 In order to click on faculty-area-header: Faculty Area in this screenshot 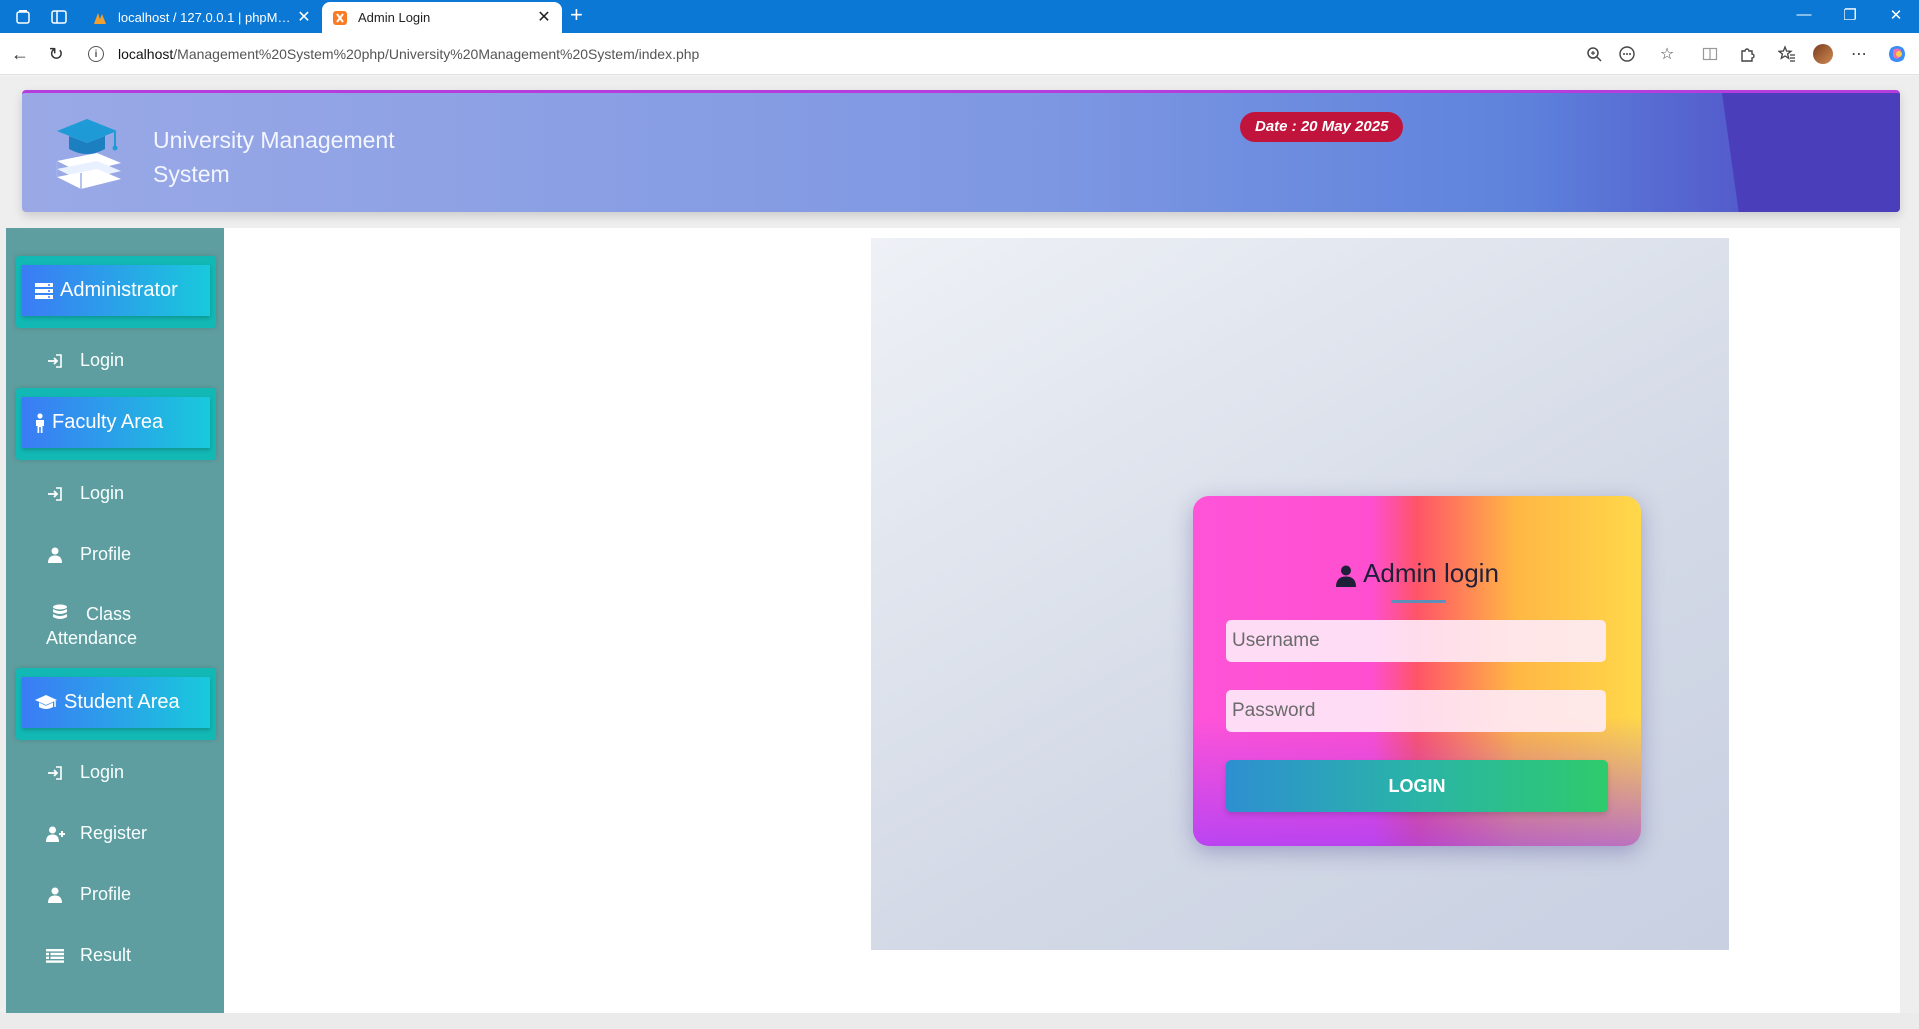, I will do `click(116, 422)`.